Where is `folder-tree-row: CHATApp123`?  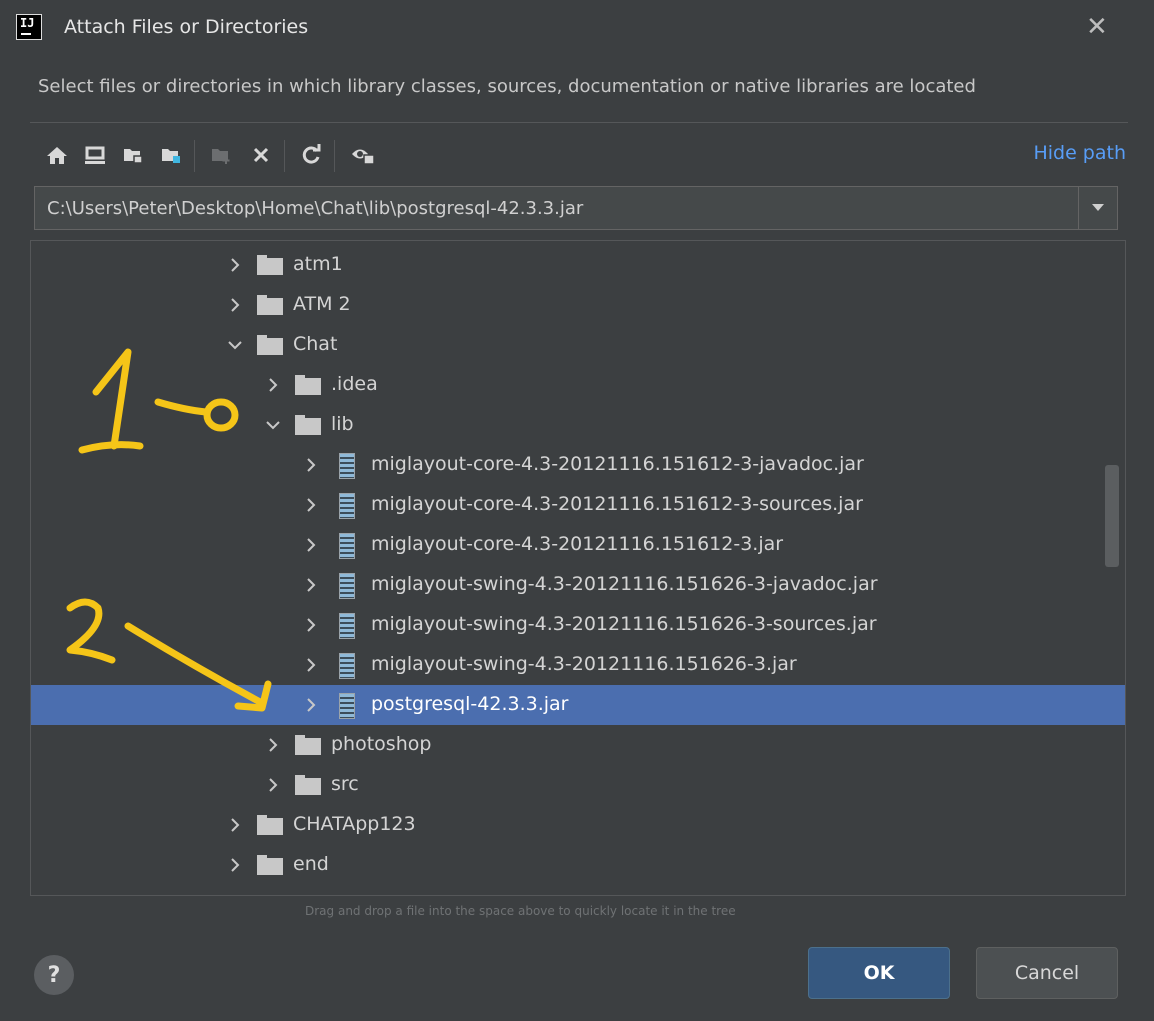 folder-tree-row: CHATApp123 is located at coordinates (578, 825).